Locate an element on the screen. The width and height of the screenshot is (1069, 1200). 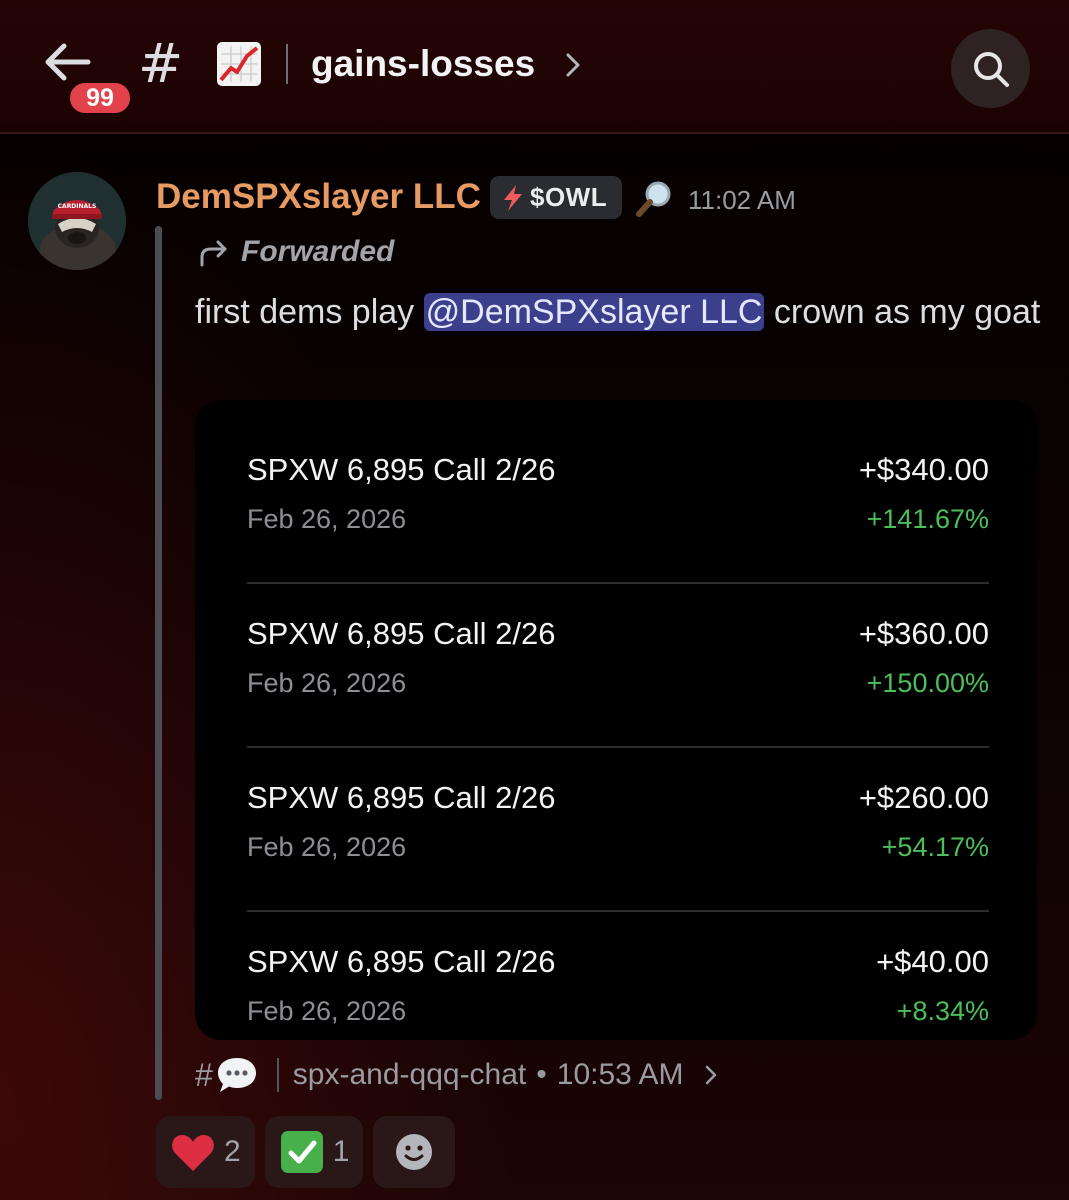
forwarded-label: Forwarded is located at coordinates (318, 251).